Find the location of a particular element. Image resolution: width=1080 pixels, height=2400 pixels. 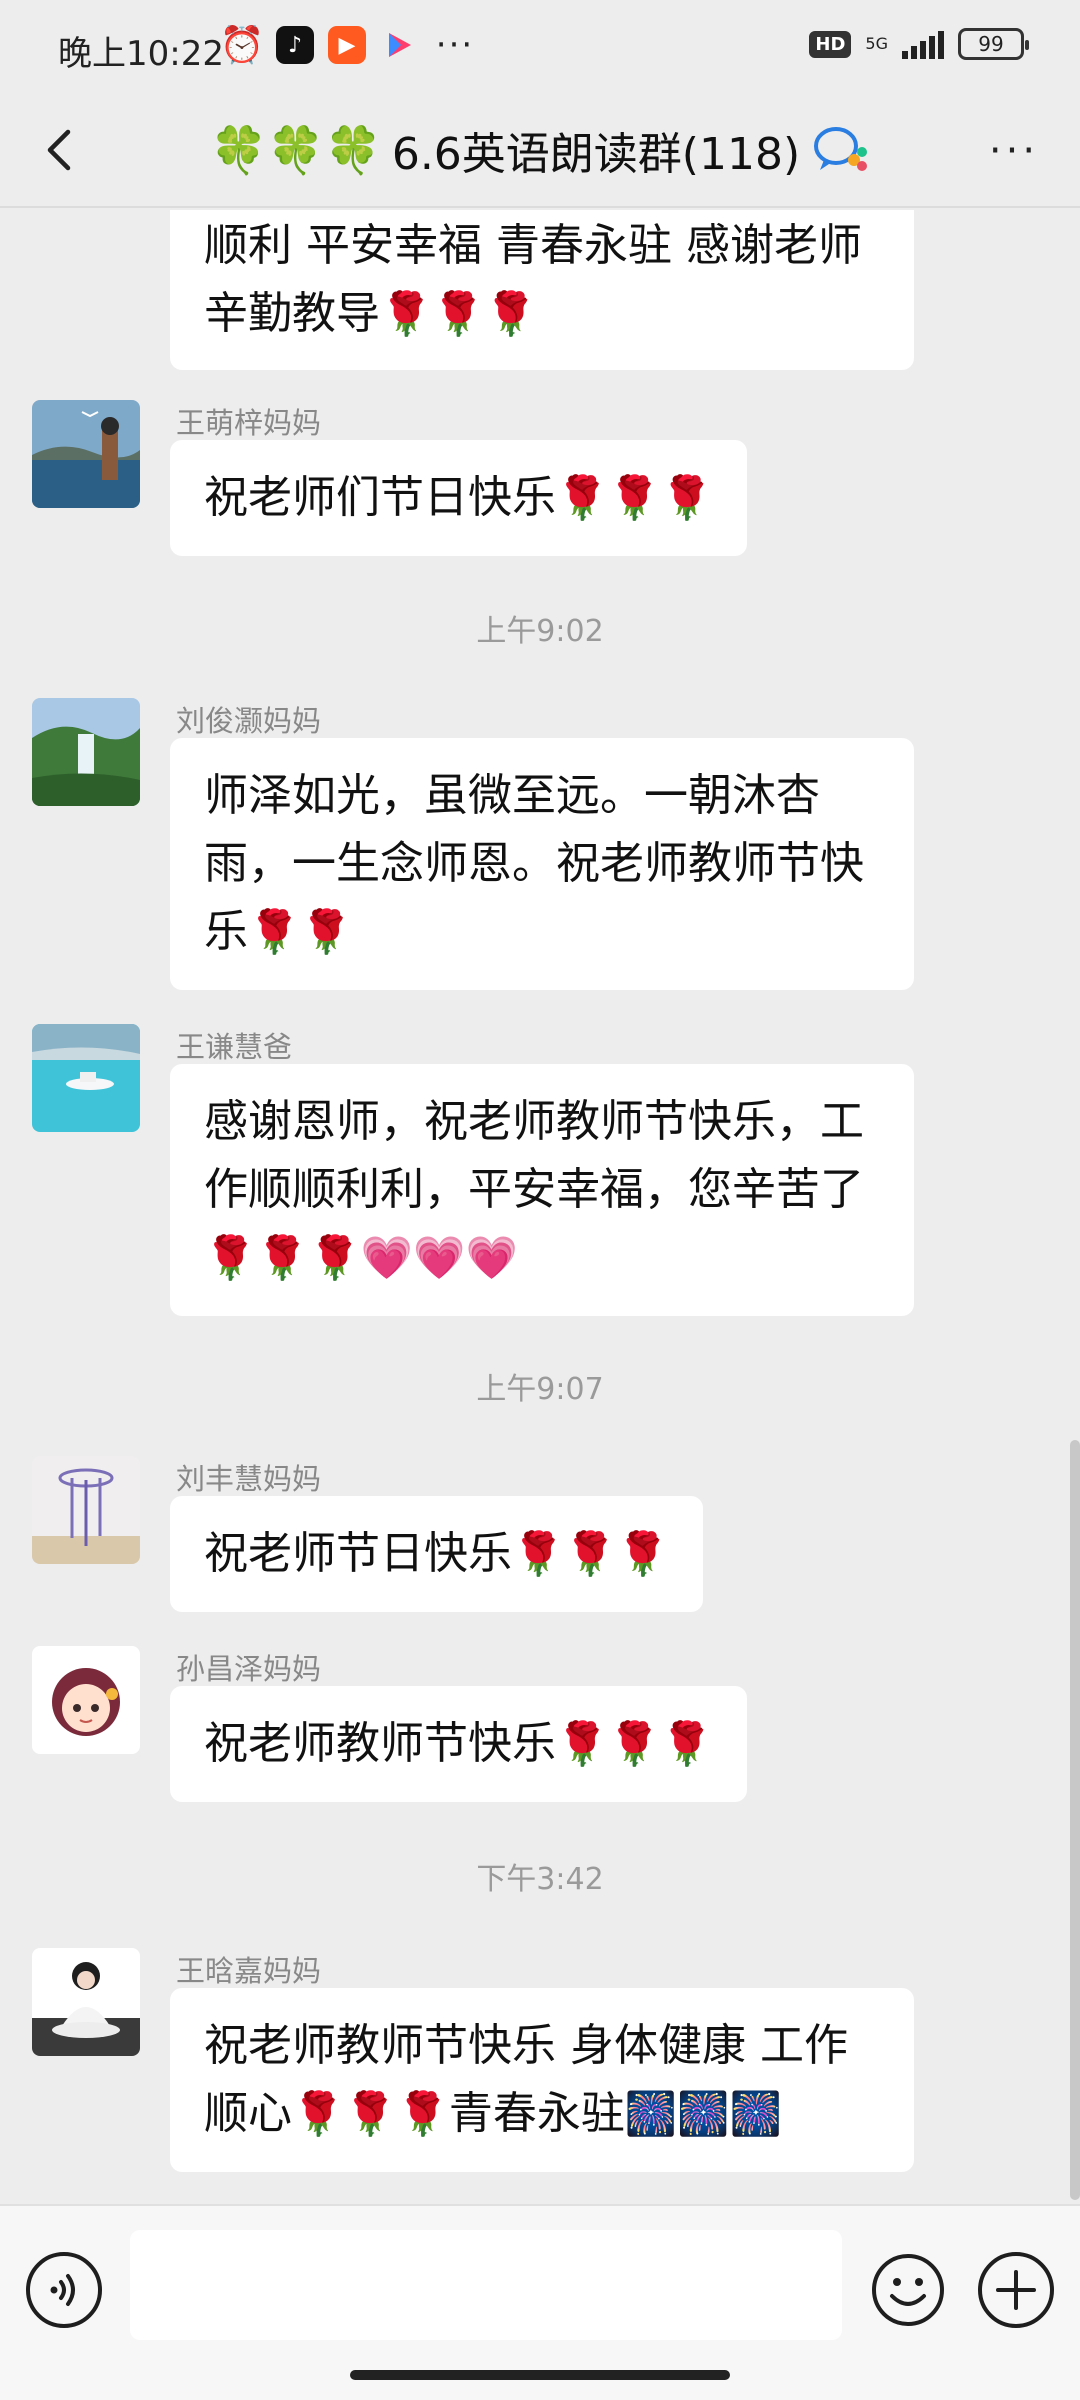

timestamp: 上午9:07 is located at coordinates (540, 1389).